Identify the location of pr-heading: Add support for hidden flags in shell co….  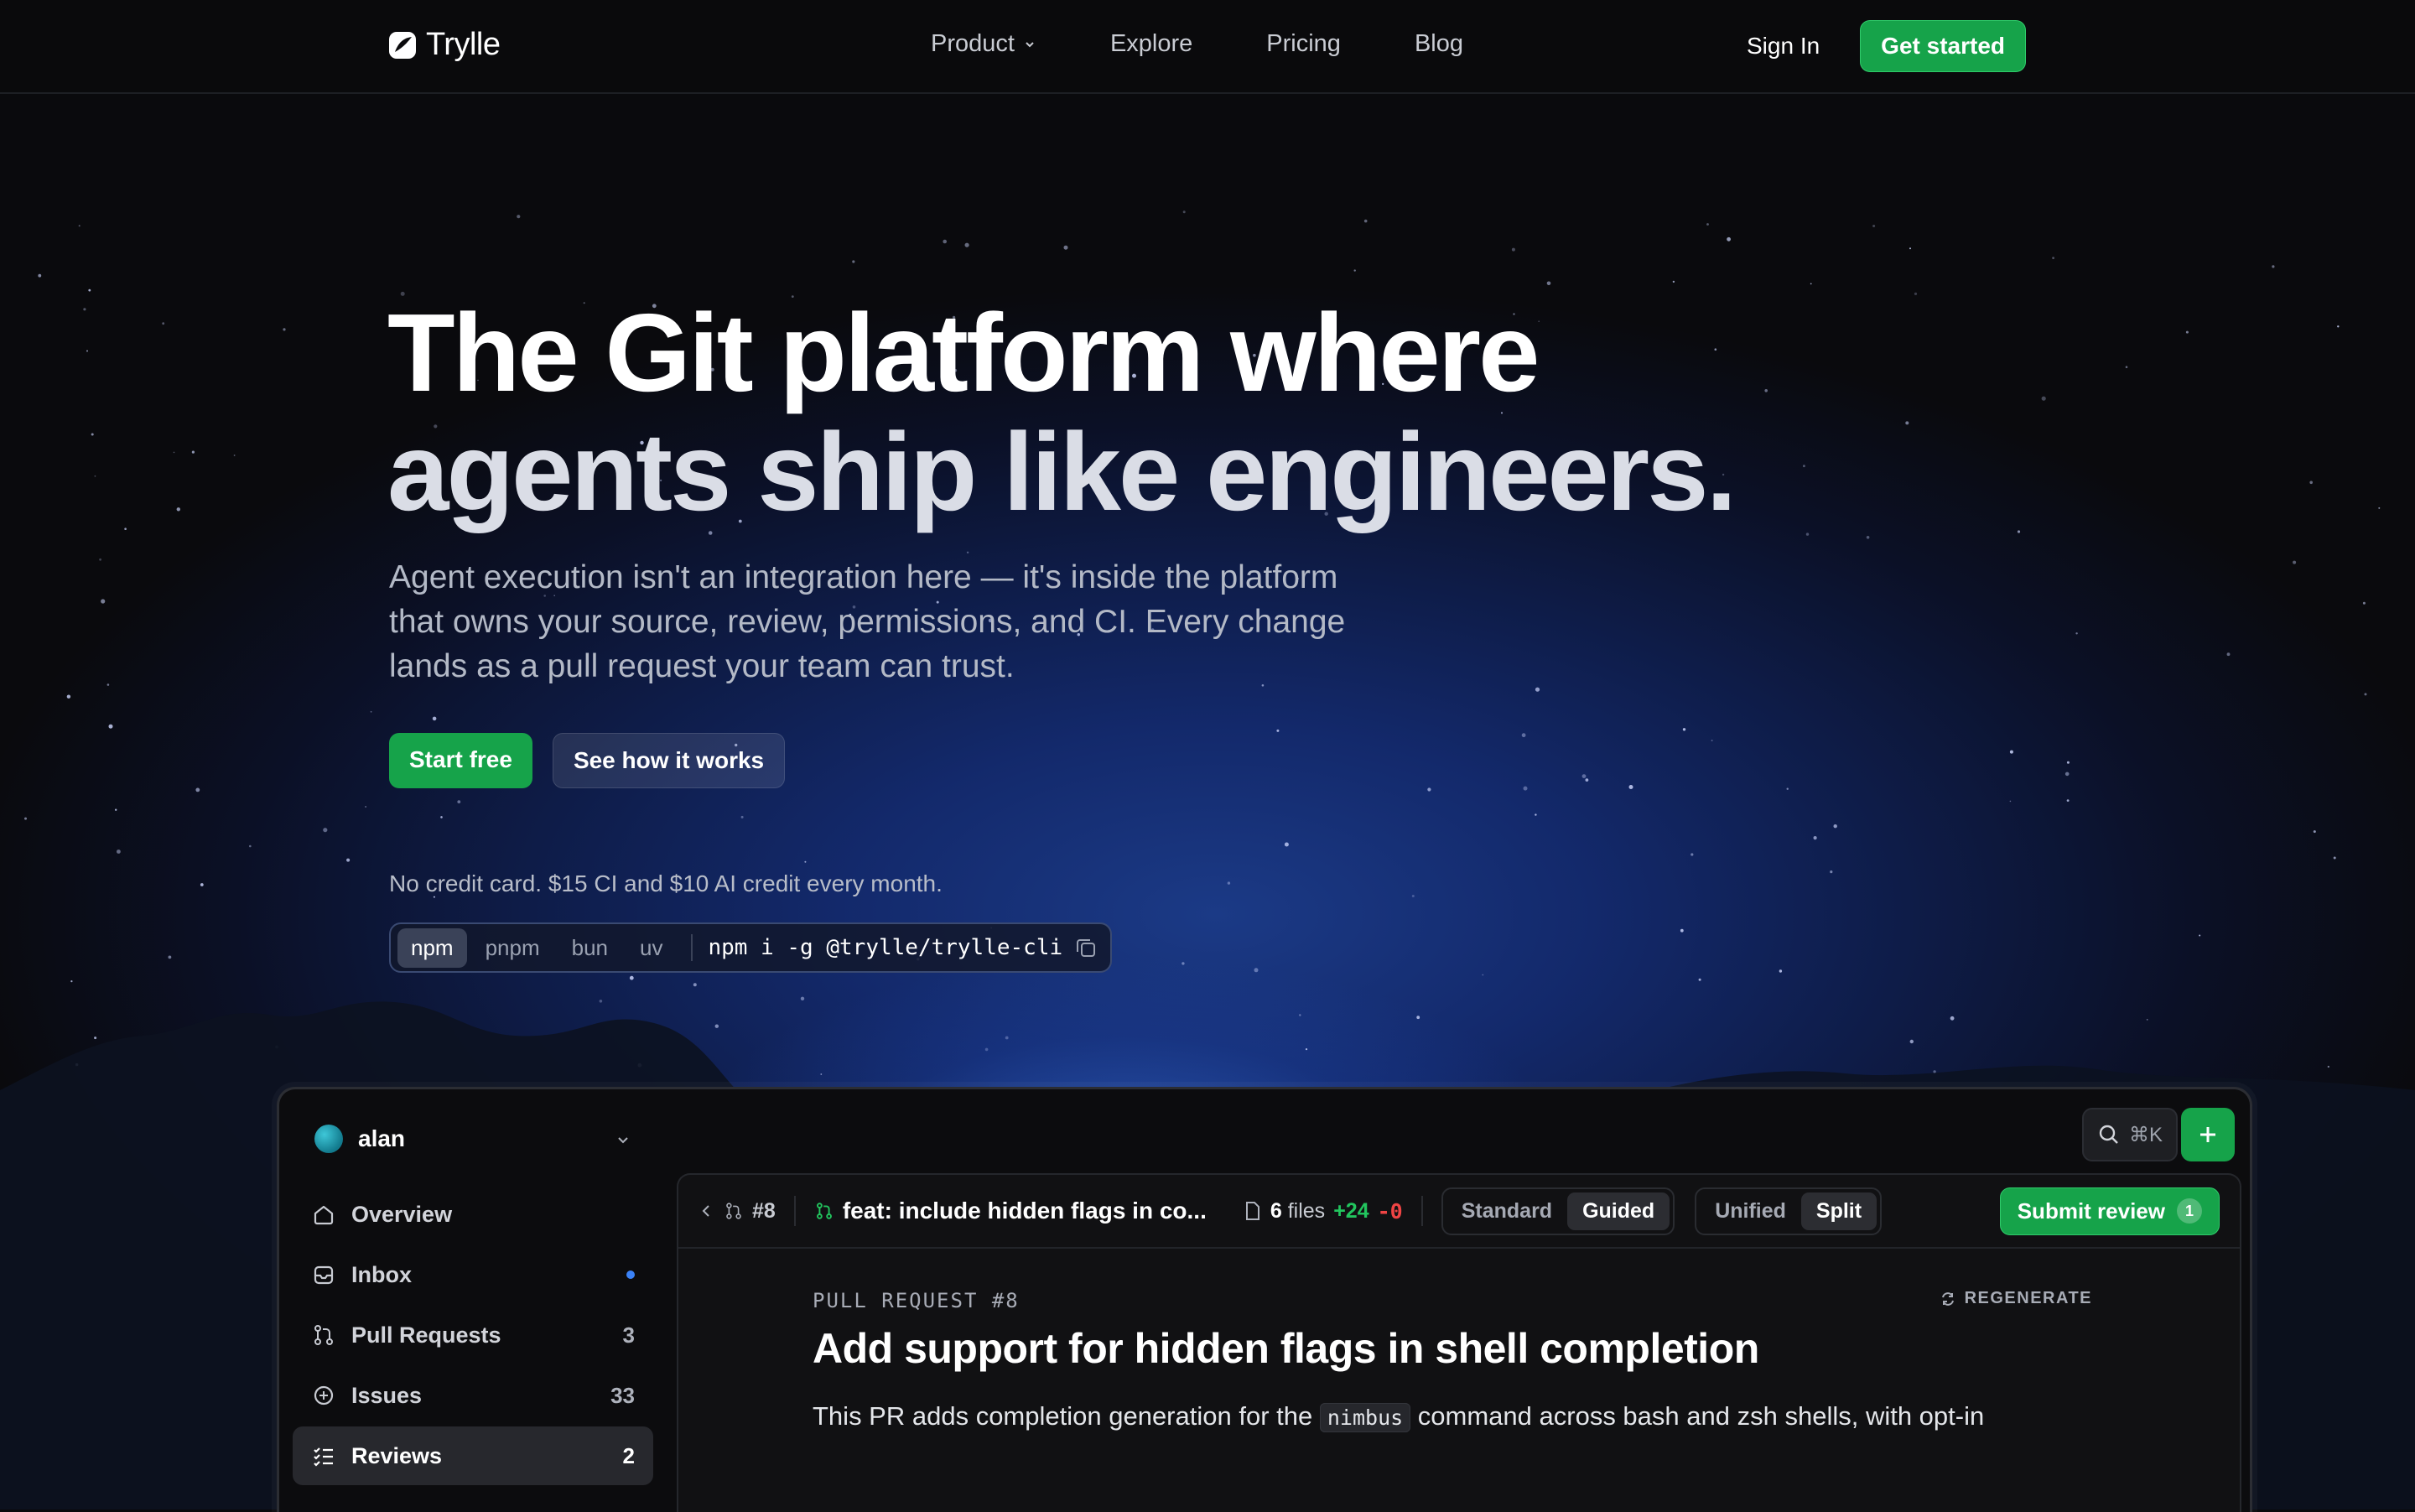
(1286, 1348).